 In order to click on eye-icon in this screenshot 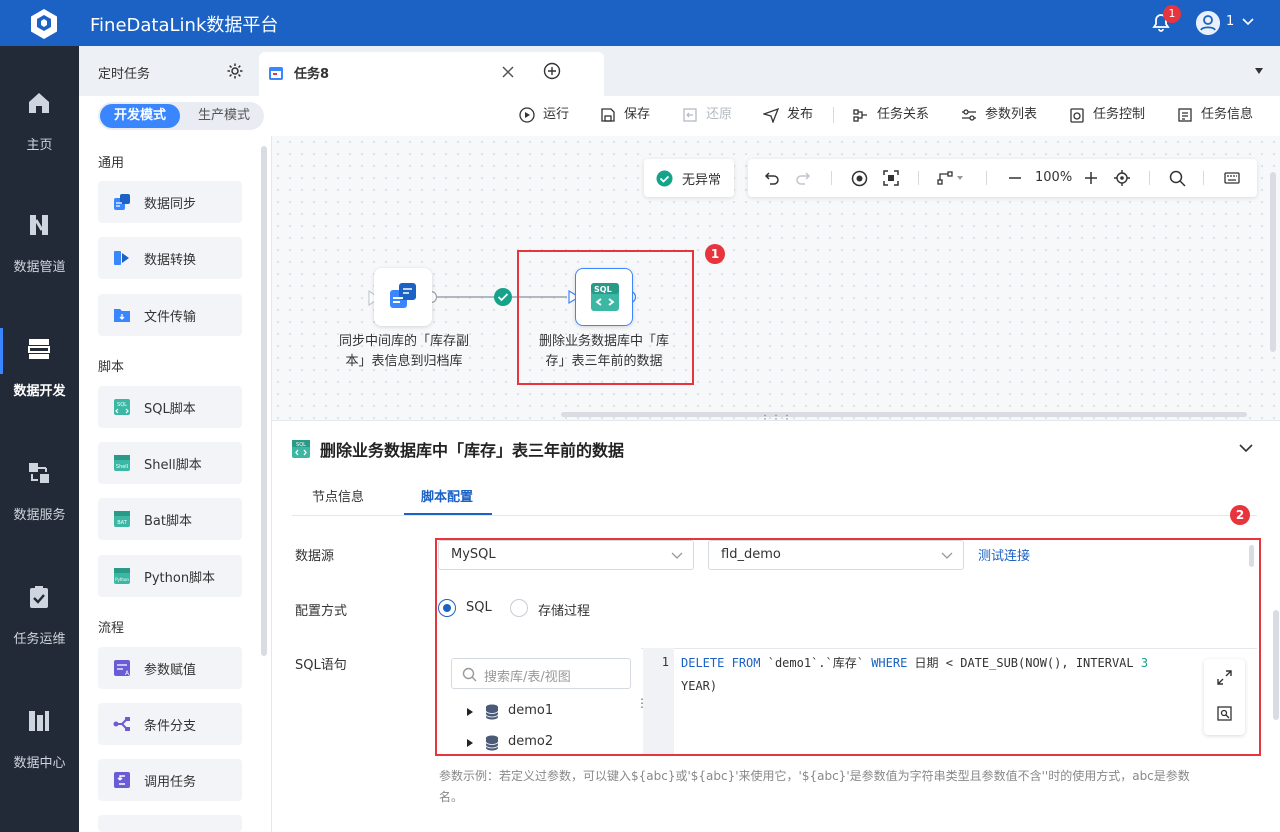, I will do `click(859, 178)`.